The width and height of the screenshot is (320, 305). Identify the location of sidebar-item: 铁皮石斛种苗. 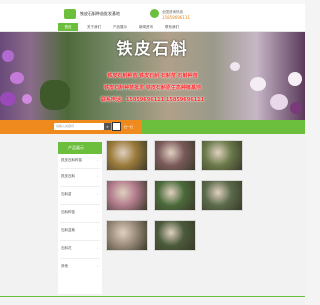
(71, 160).